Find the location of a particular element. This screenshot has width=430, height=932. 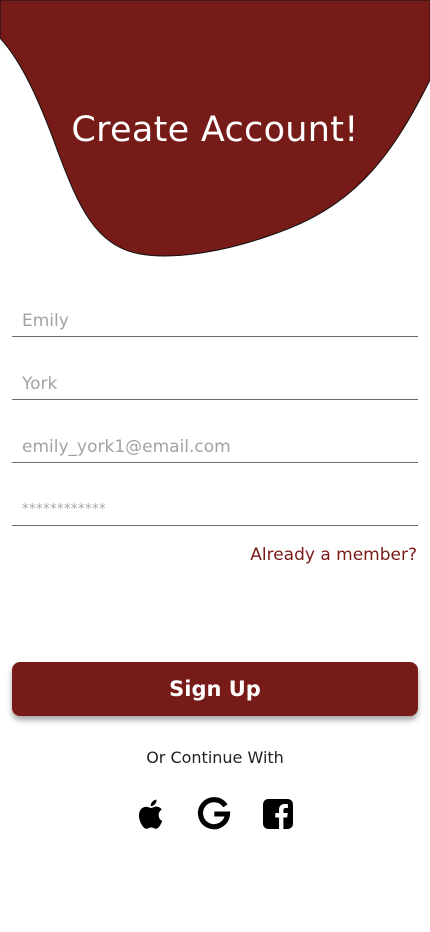

sign-up-button: Sign Up is located at coordinates (215, 689).